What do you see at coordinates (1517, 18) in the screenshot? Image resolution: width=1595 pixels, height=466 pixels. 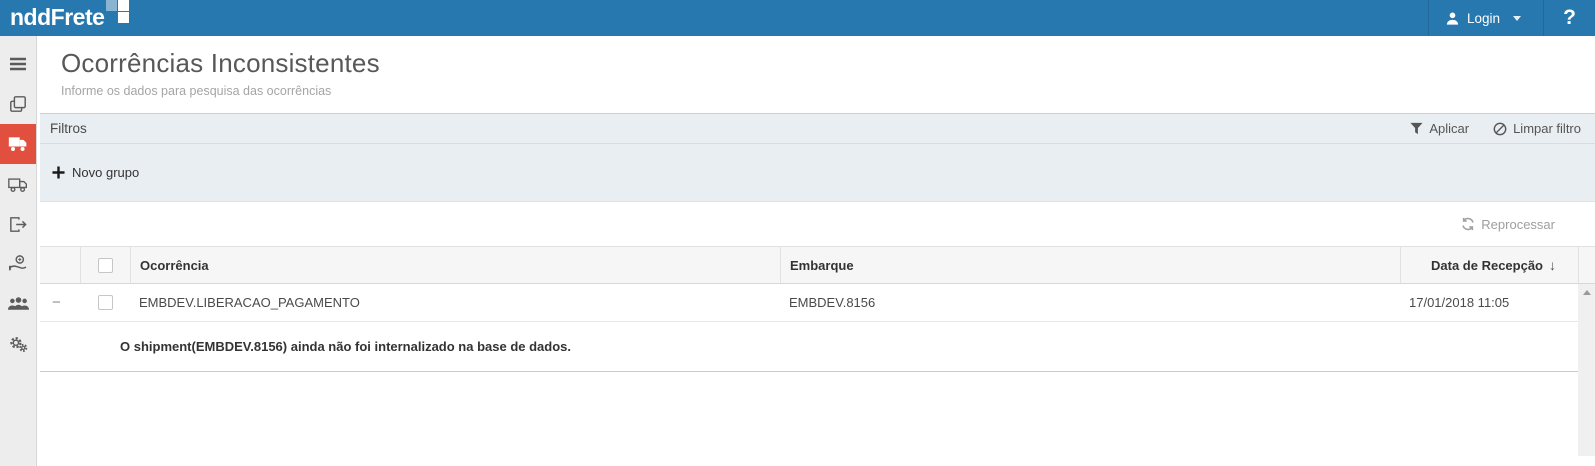 I see `chevron-down-icon` at bounding box center [1517, 18].